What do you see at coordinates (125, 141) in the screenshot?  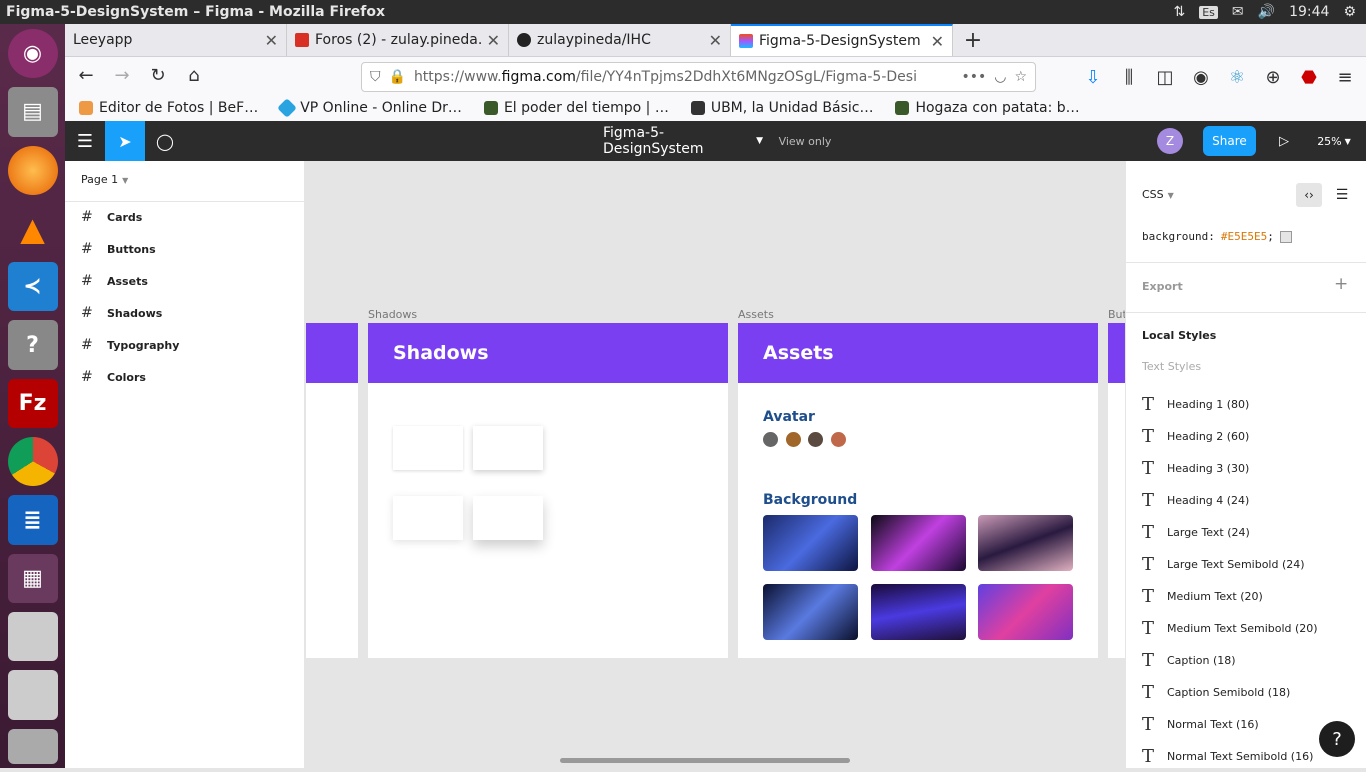 I see `move-tool-icon: ➤` at bounding box center [125, 141].